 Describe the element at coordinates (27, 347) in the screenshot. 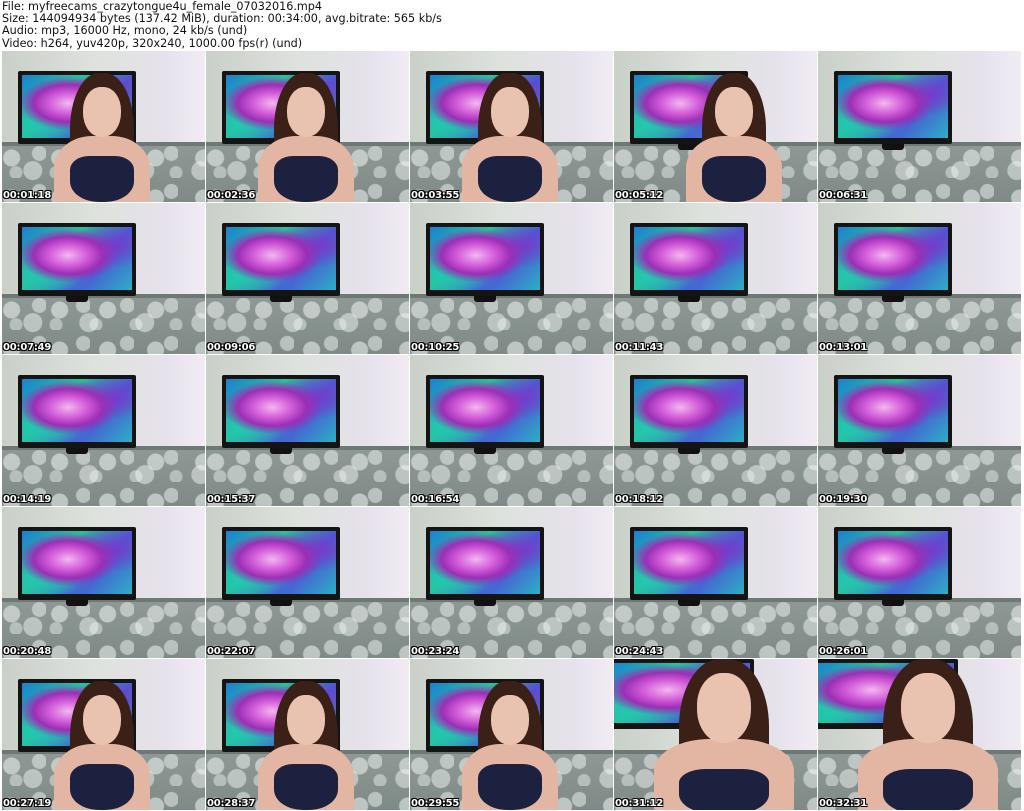

I see `timestamp-label: 00:07:49` at that location.